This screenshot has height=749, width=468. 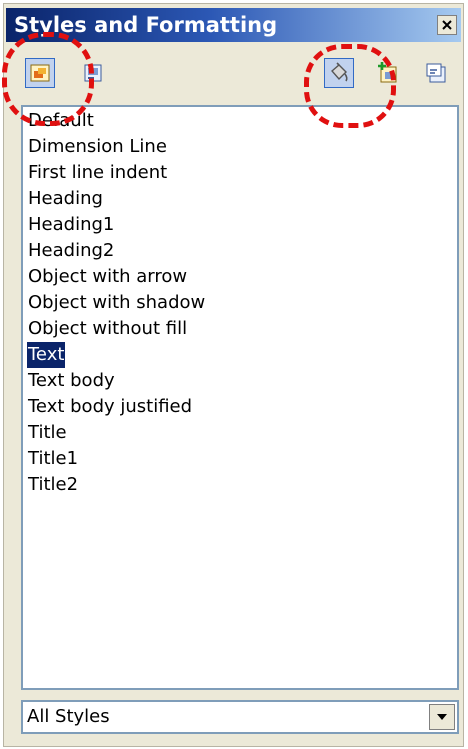 I want to click on graphics-styles-button, so click(x=40, y=73).